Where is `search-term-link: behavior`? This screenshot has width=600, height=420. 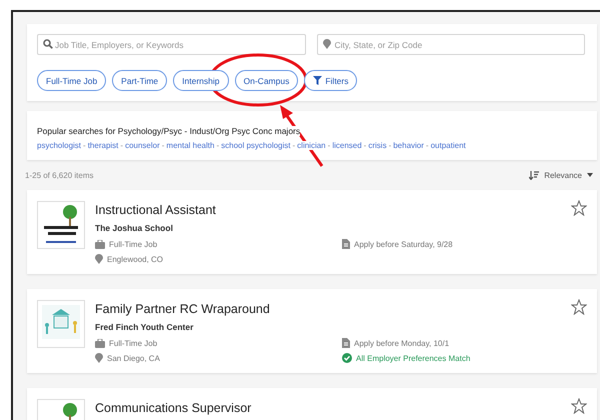
search-term-link: behavior is located at coordinates (408, 145).